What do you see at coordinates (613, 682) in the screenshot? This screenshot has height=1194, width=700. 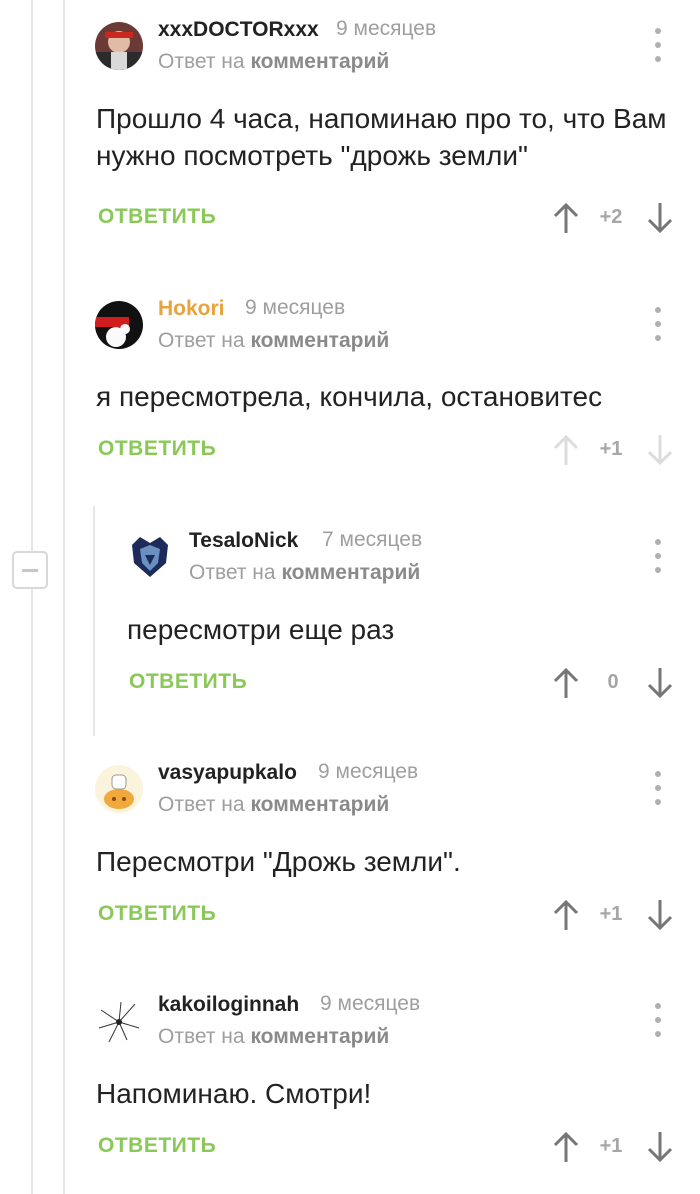 I see `comment-rating: 0` at bounding box center [613, 682].